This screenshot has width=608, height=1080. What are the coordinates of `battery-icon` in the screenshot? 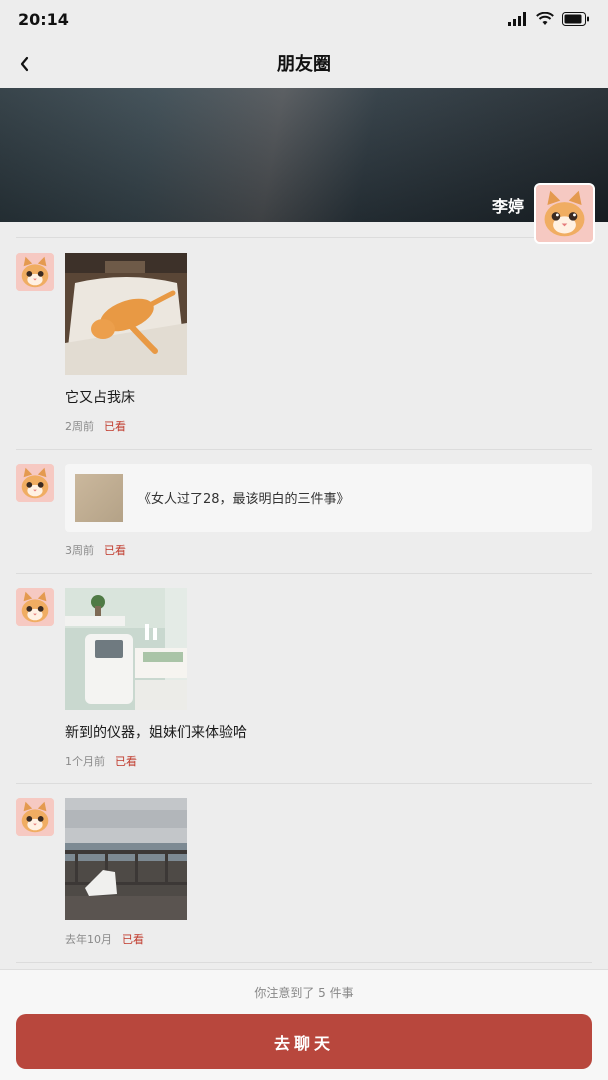 It's located at (575, 19).